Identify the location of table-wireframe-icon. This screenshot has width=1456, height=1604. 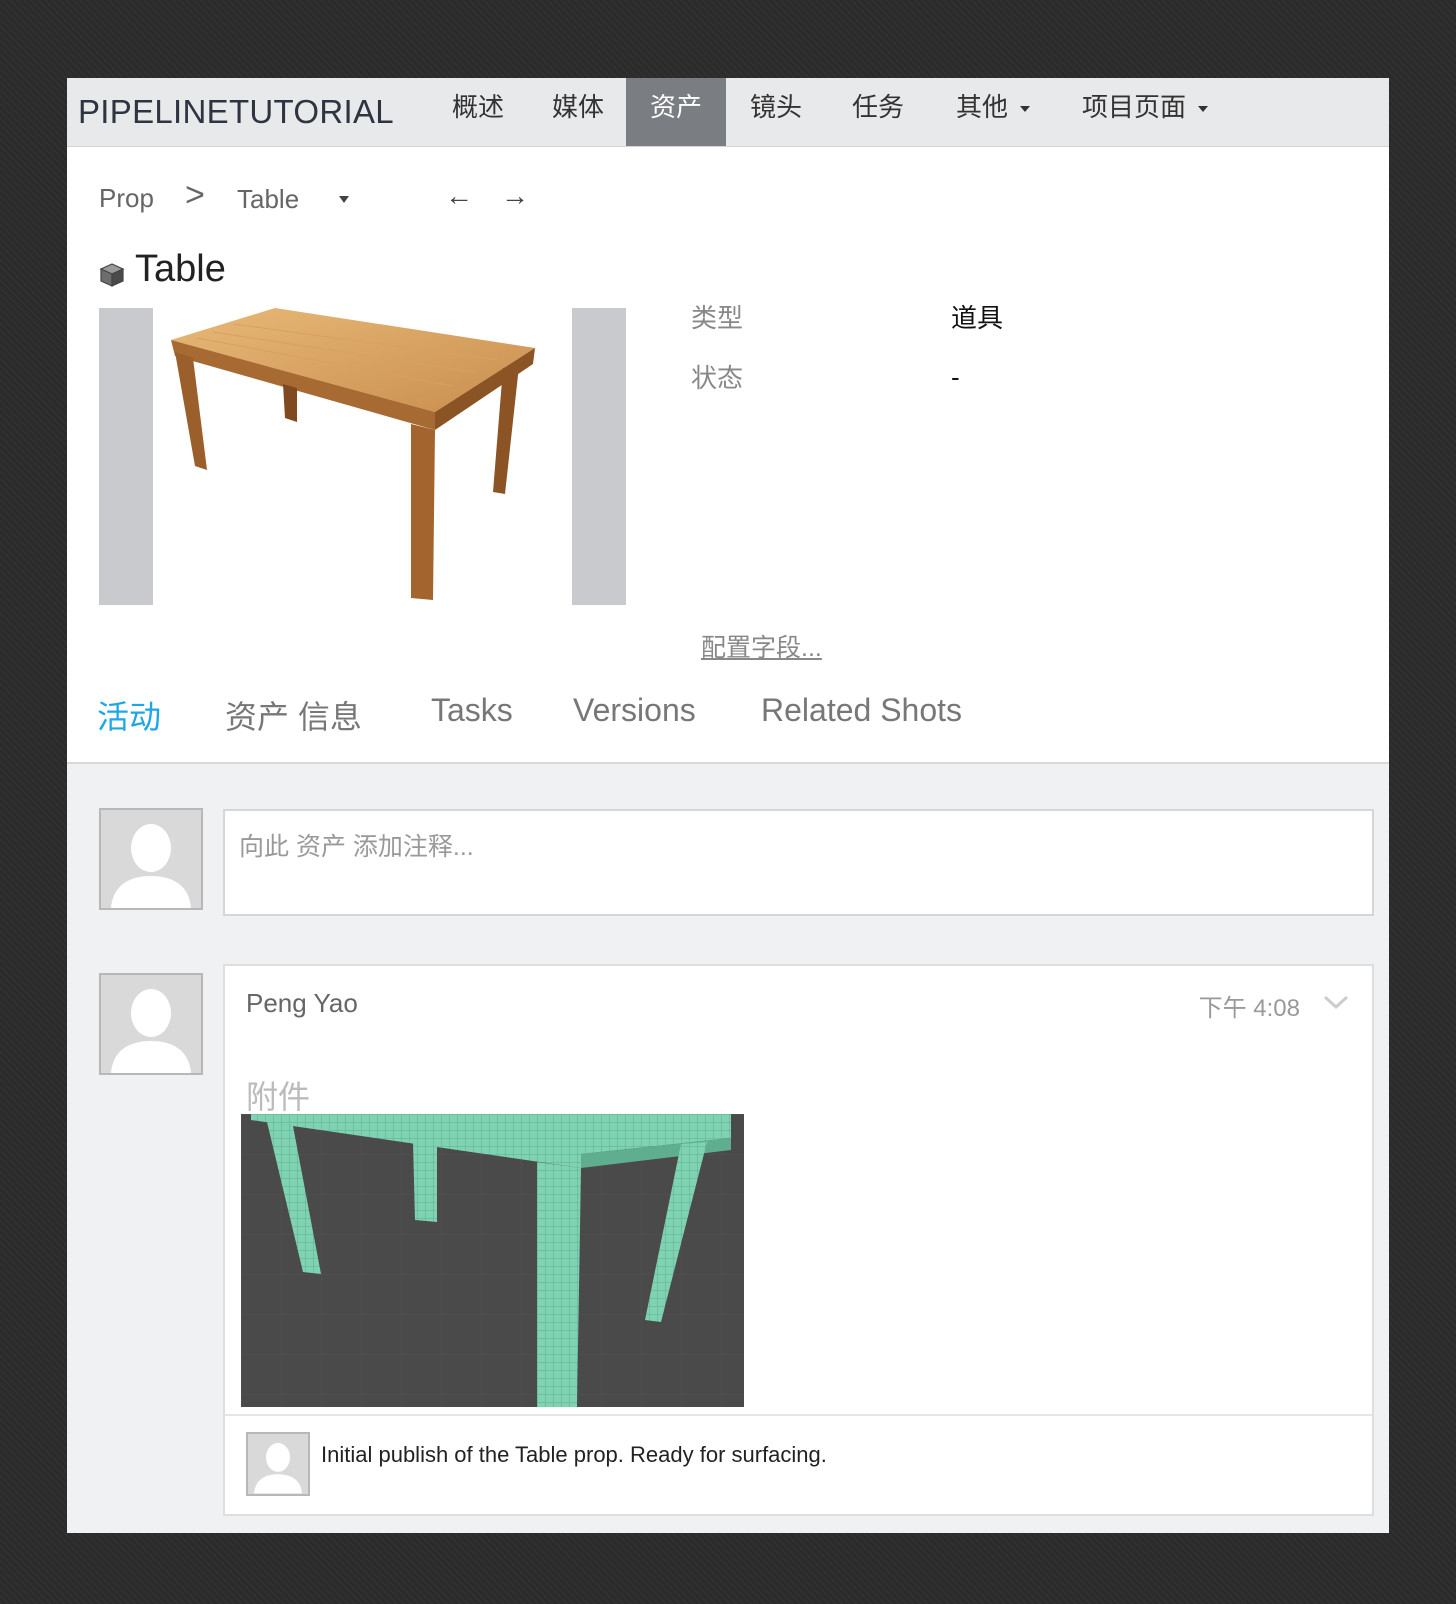
(492, 1260).